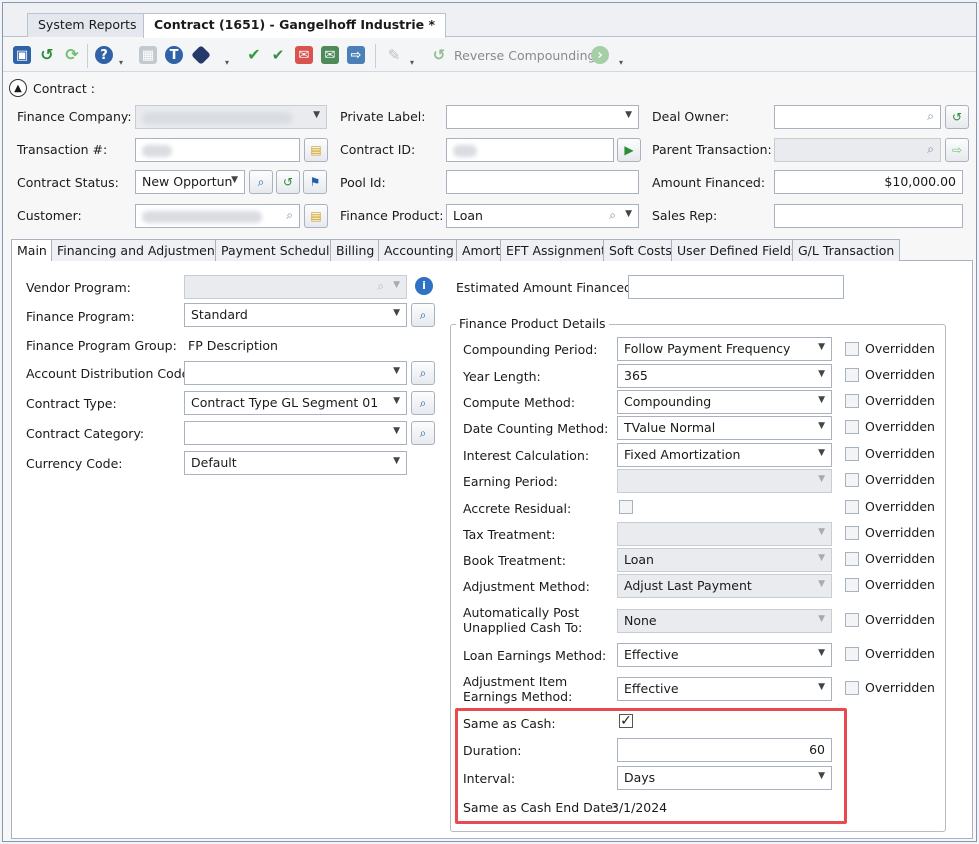  I want to click on green-circle-icon: ›, so click(600, 55).